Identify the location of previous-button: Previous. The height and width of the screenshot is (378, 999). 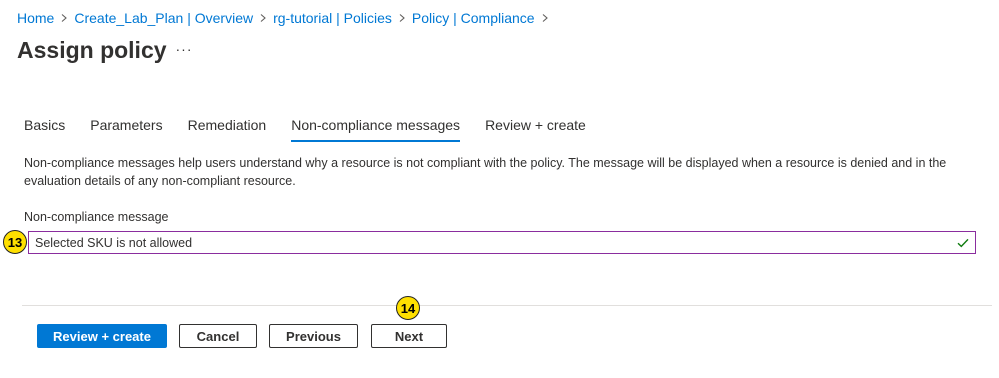
(313, 336).